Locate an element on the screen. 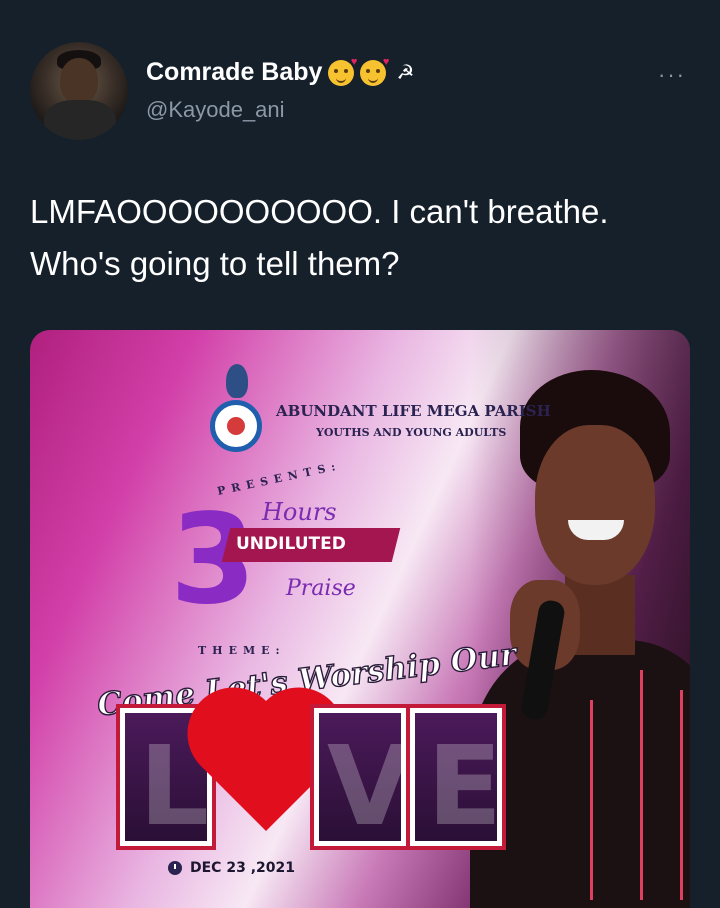 This screenshot has width=720, height=908. love-letter-v: V is located at coordinates (361, 777).